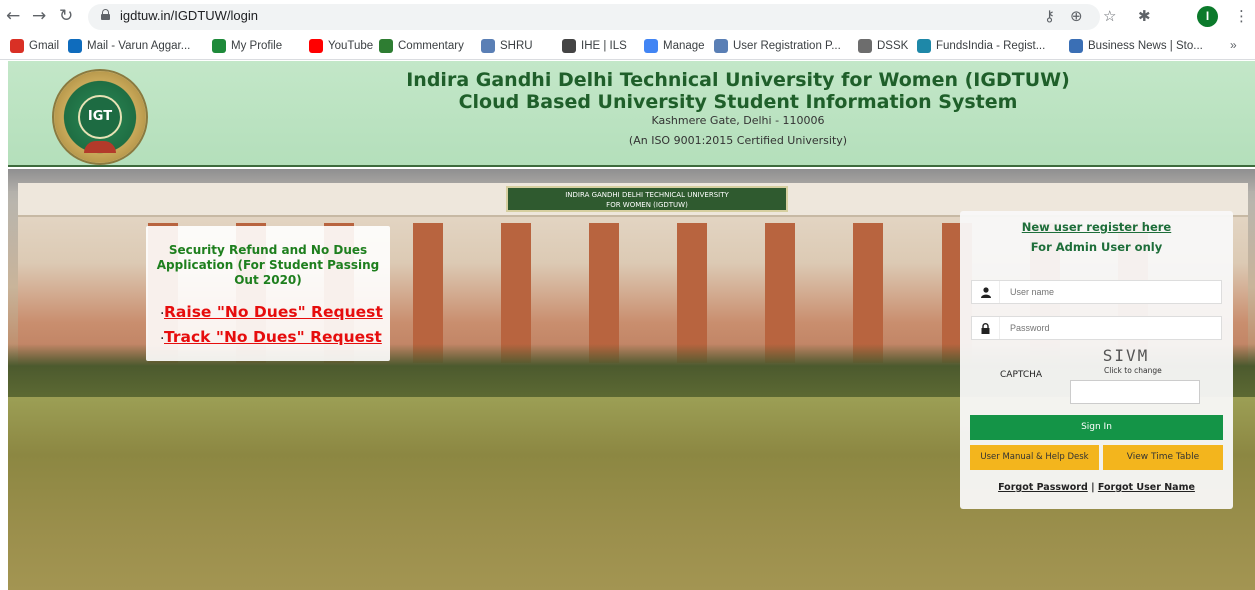 Image resolution: width=1255 pixels, height=590 pixels. Describe the element at coordinates (1126, 355) in the screenshot. I see `captcha-image: SIVM` at that location.